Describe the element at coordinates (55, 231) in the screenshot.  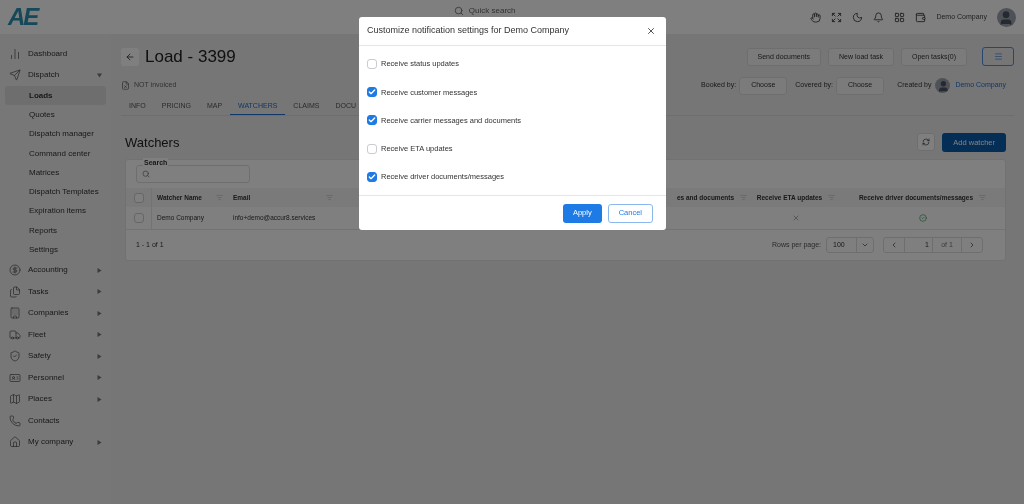
I see `sidebar-subitem: Reports` at that location.